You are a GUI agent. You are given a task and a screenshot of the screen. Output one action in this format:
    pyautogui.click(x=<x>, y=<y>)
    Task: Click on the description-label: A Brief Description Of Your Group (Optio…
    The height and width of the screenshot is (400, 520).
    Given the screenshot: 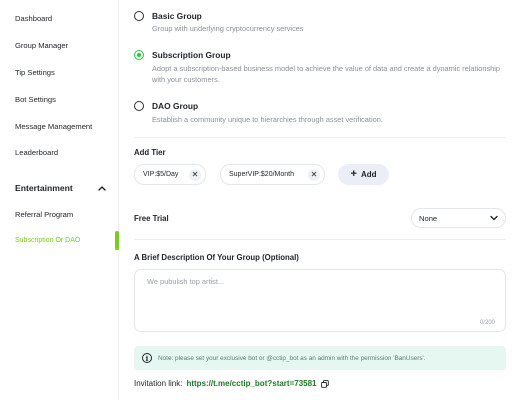 What is the action you would take?
    pyautogui.click(x=216, y=257)
    